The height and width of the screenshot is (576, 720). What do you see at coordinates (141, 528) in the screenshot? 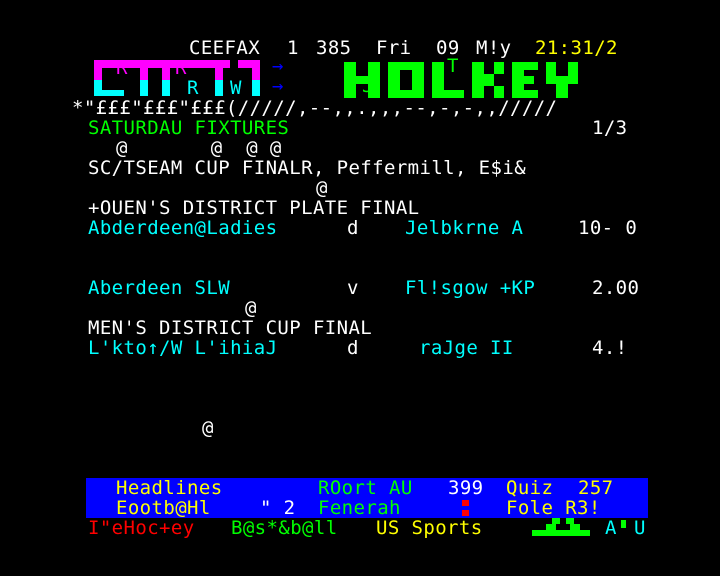
I see `fastext-red: I"eHoc+ey` at bounding box center [141, 528].